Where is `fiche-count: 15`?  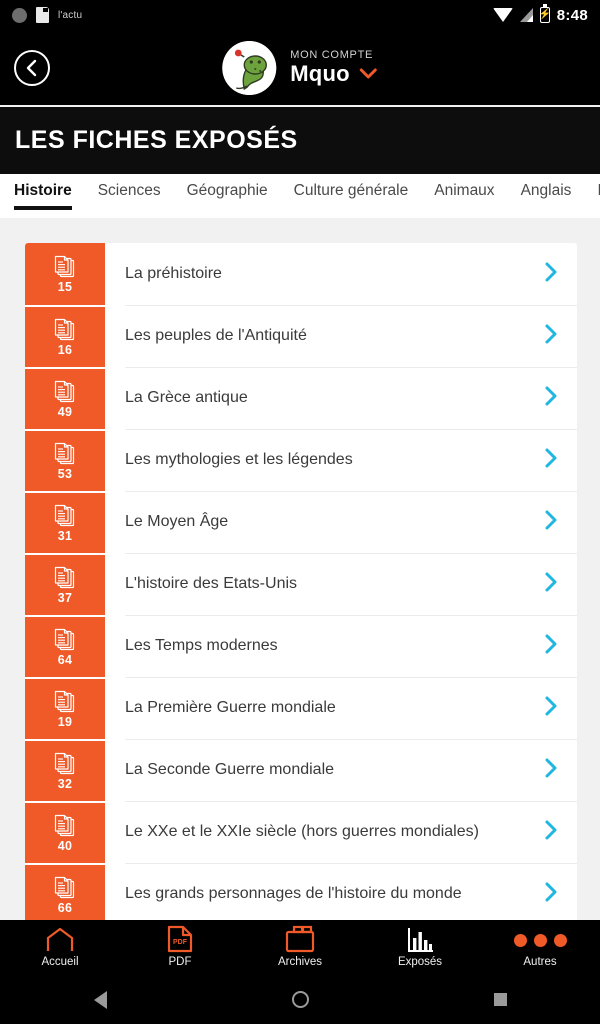 fiche-count: 15 is located at coordinates (65, 286).